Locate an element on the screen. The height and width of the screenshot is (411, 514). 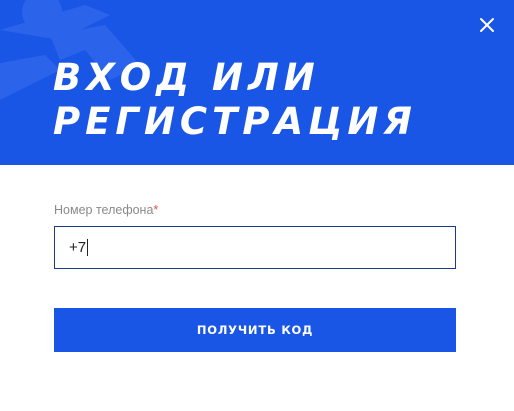
close-icon is located at coordinates (487, 25).